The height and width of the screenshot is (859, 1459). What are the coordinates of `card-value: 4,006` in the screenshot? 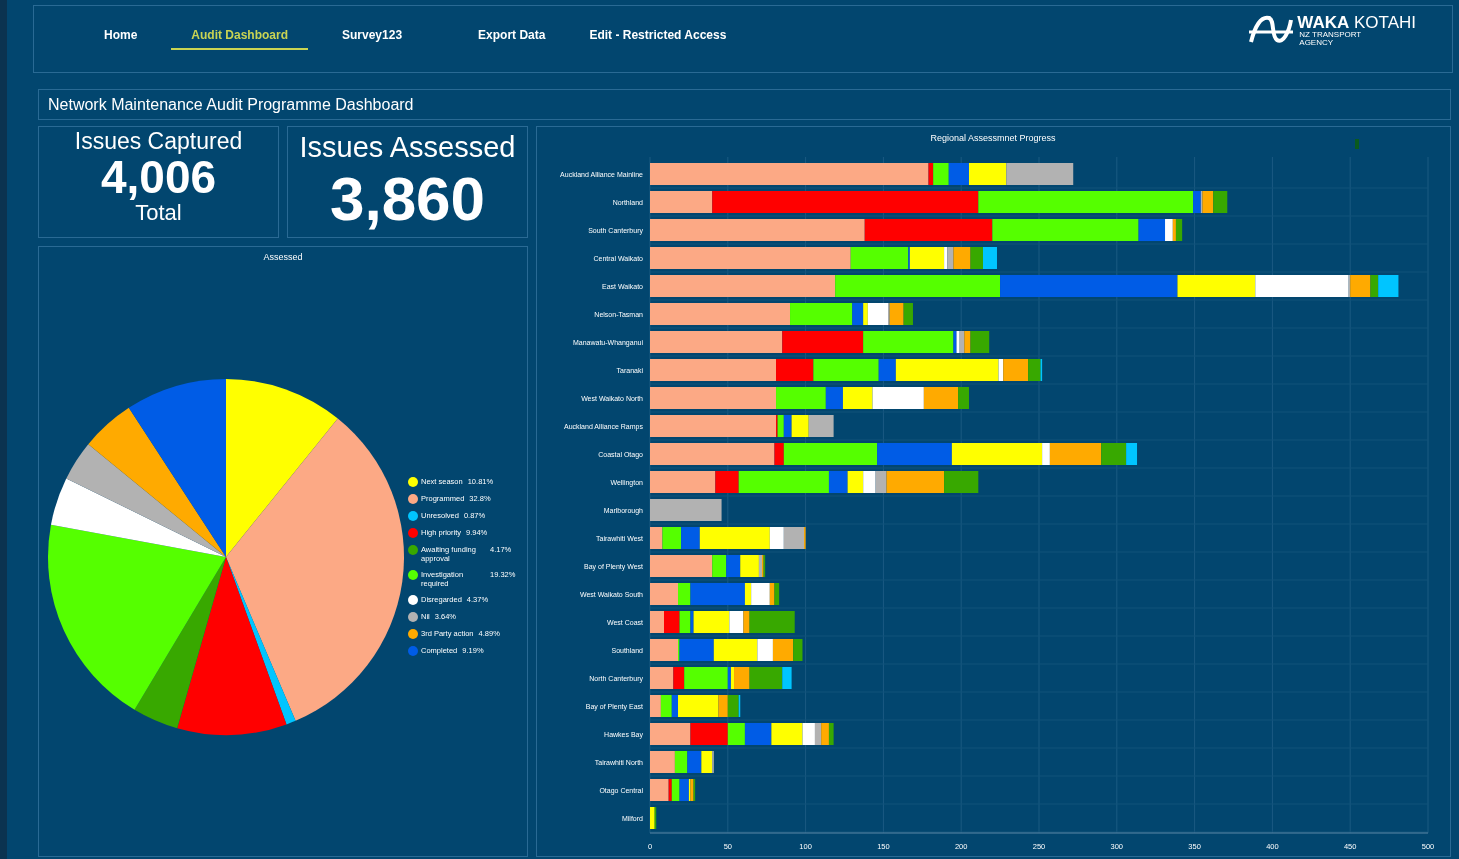 It's located at (158, 177).